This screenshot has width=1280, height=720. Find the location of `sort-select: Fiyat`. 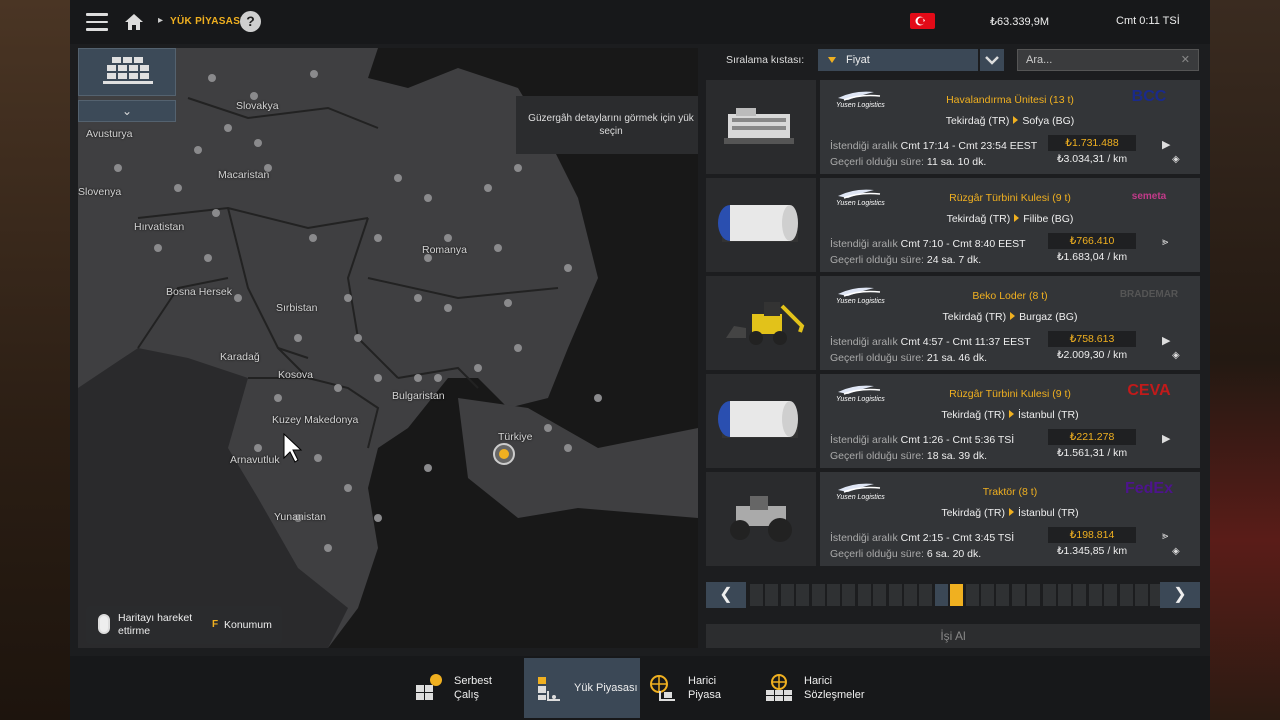

sort-select: Fiyat is located at coordinates (898, 60).